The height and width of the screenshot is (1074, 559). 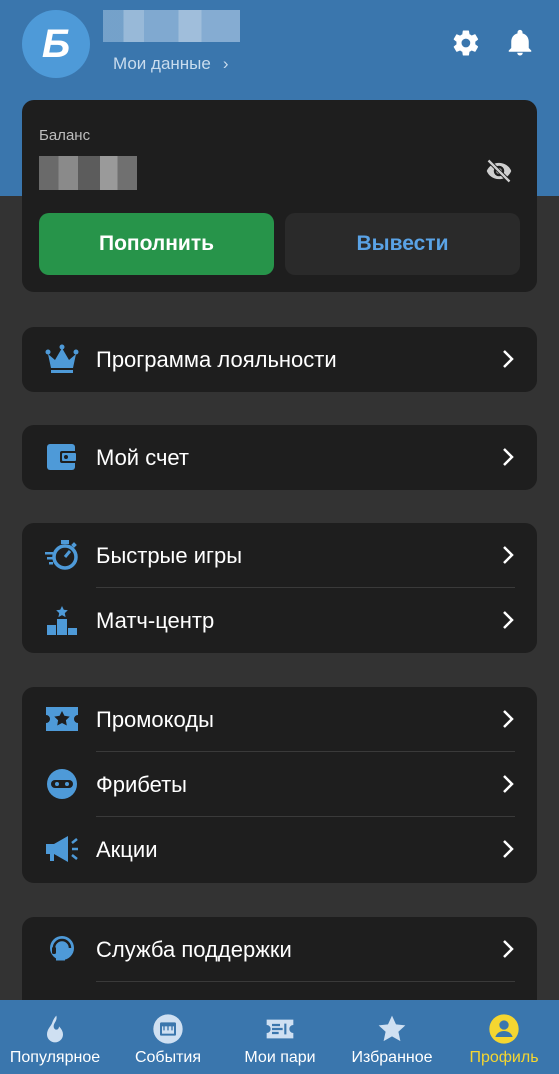 I want to click on nav-label: Избранное, so click(x=392, y=1057).